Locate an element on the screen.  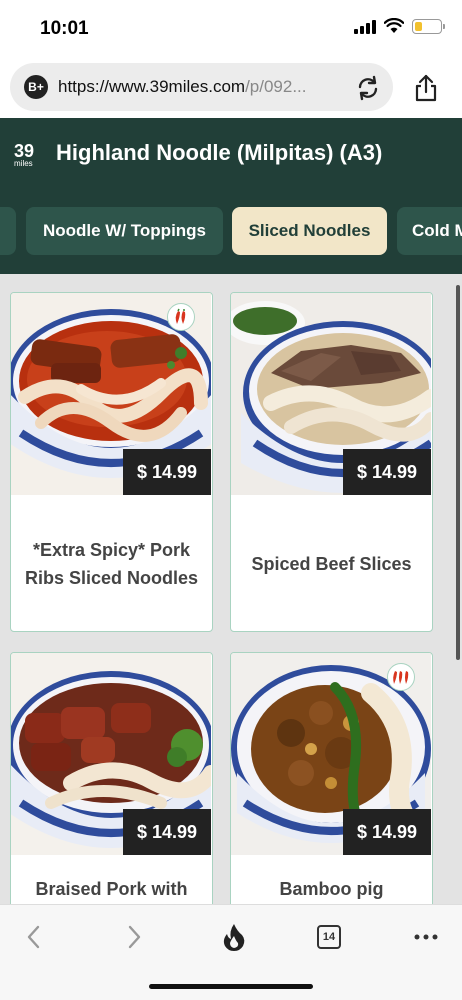
flame-button is located at coordinates (234, 937).